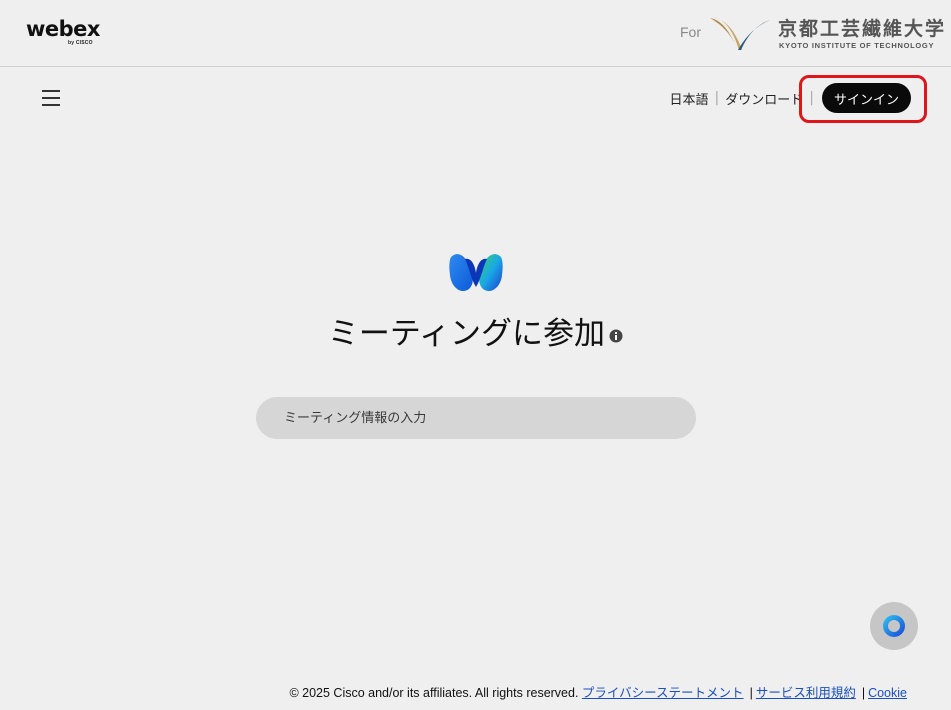 Image resolution: width=951 pixels, height=710 pixels. I want to click on language-selector: 日本語, so click(689, 98).